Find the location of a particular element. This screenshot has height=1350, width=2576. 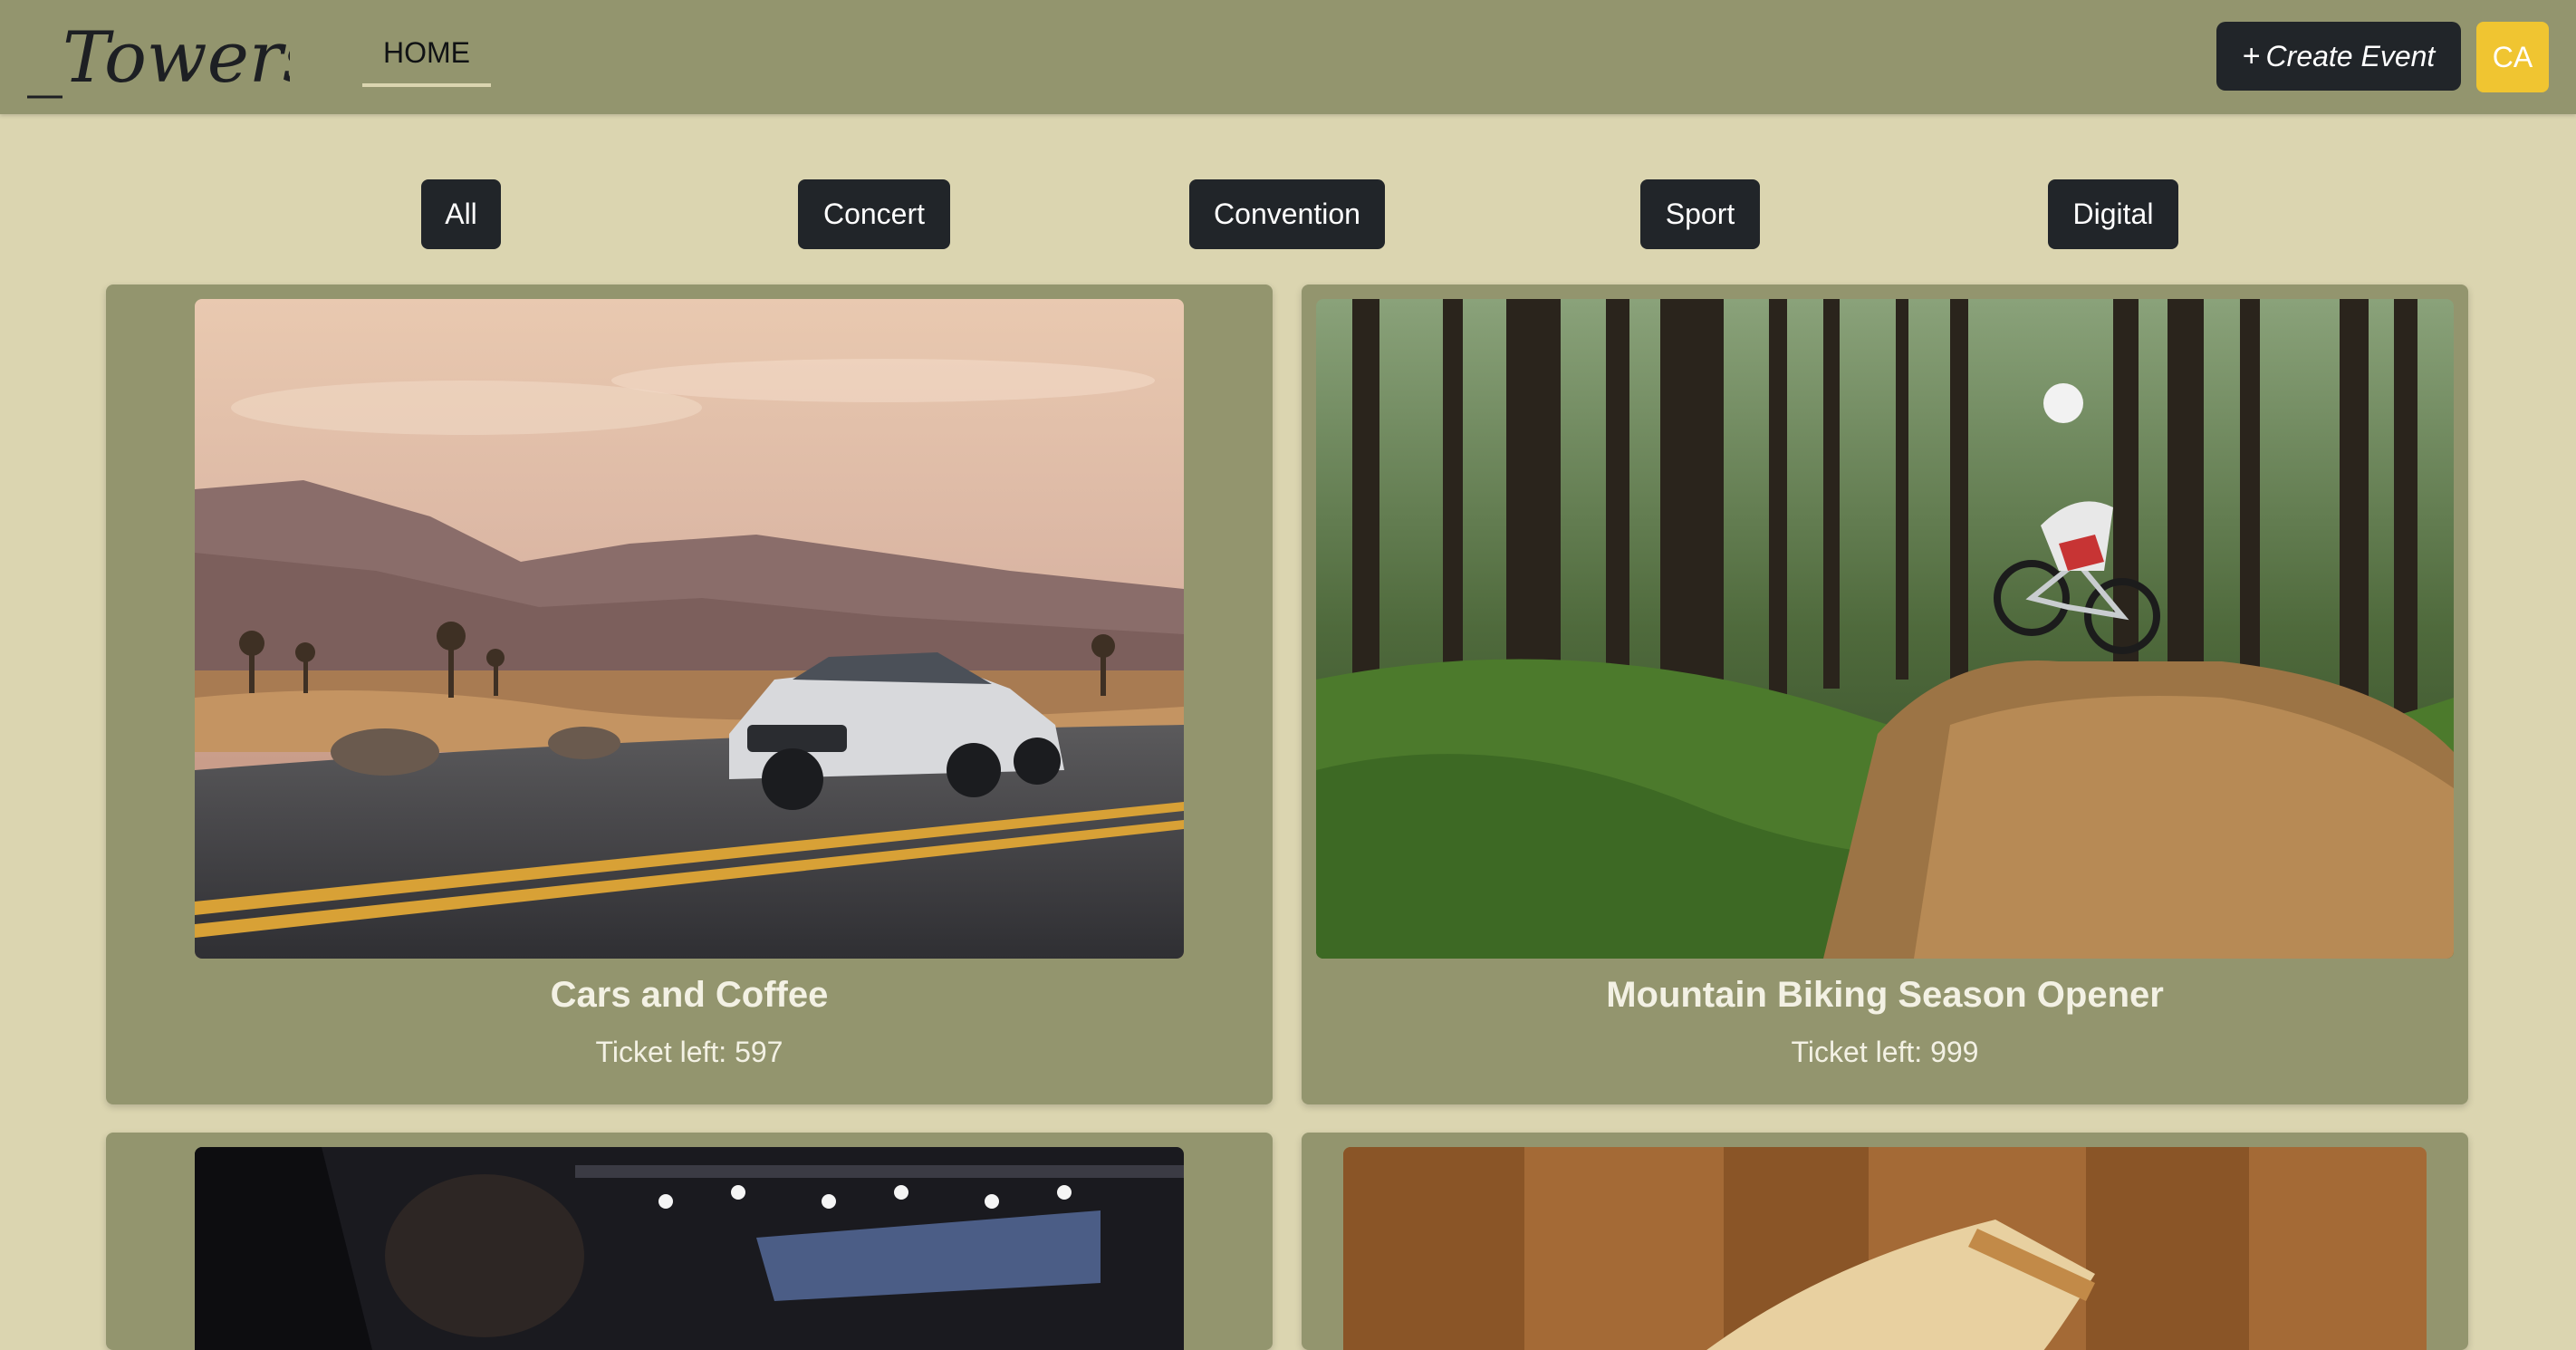

nav-home-link: HOME is located at coordinates (426, 57).